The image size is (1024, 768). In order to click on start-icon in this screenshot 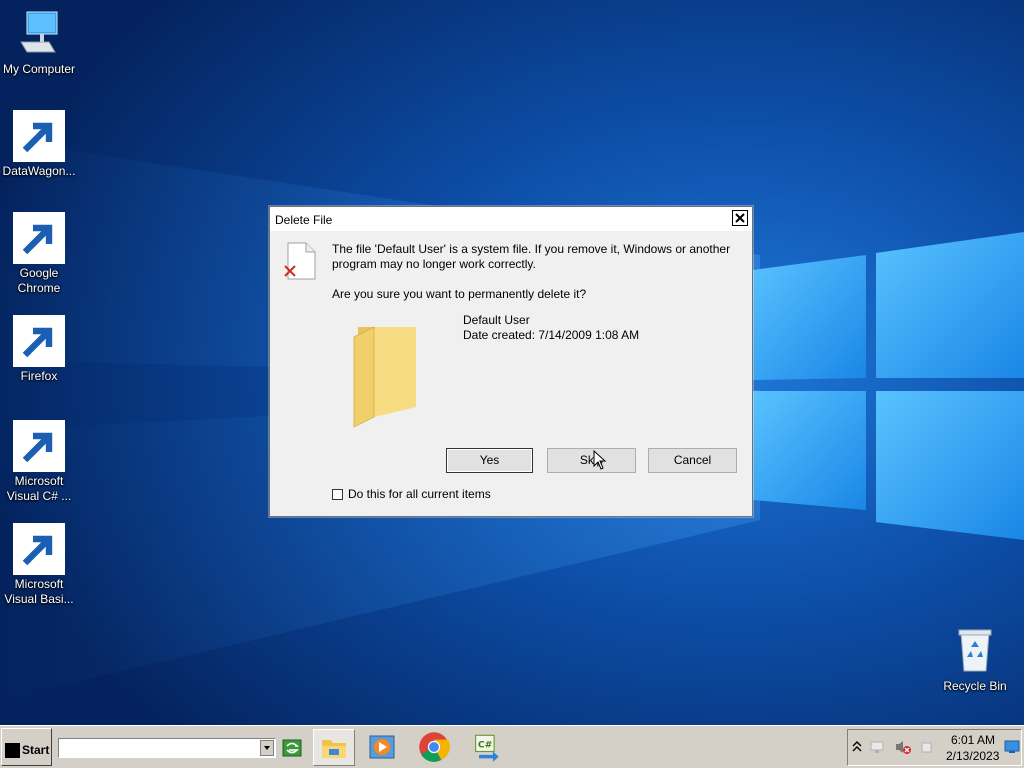, I will do `click(12, 750)`.